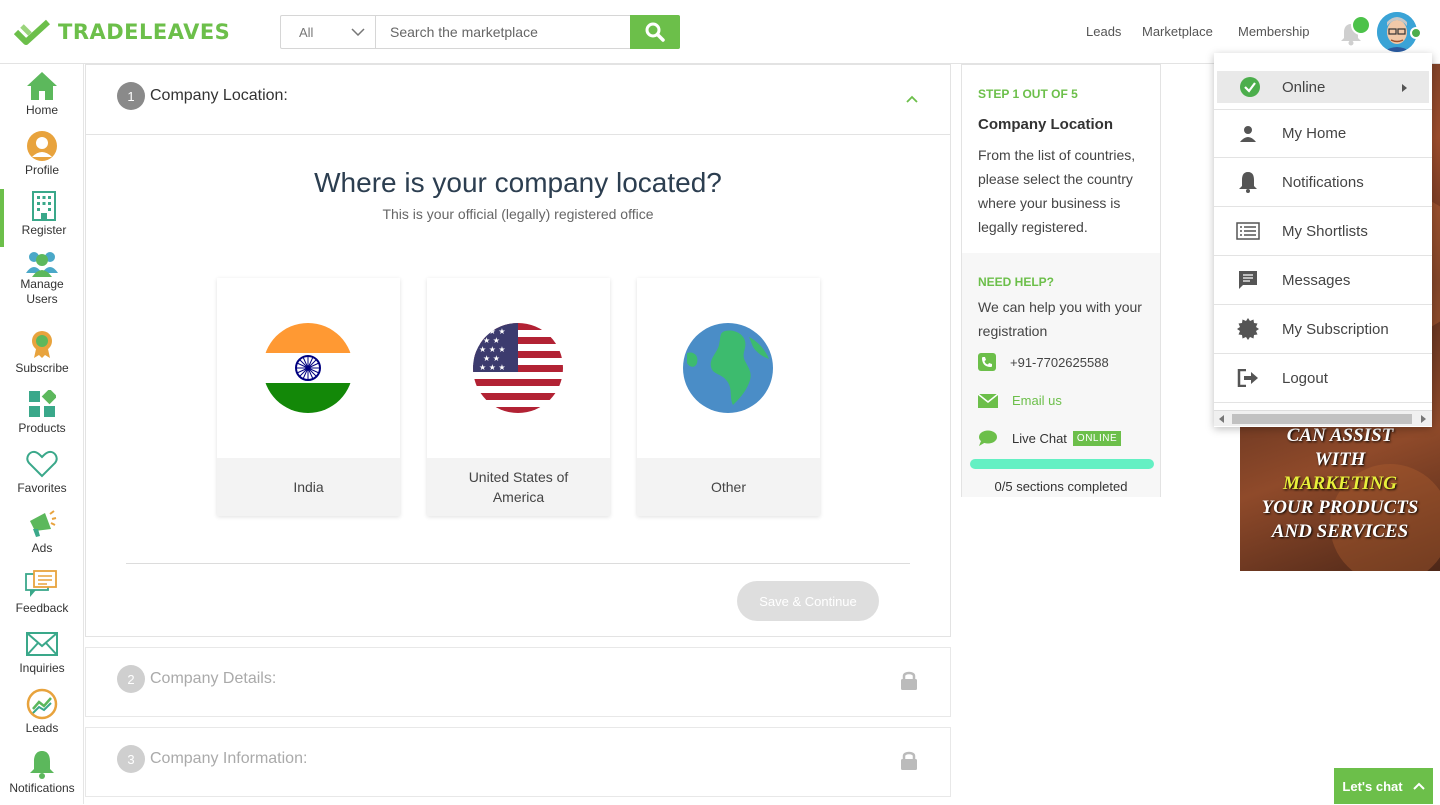 This screenshot has width=1440, height=805. Describe the element at coordinates (42, 776) in the screenshot. I see `sidebar-item-notifications: Notifications` at that location.